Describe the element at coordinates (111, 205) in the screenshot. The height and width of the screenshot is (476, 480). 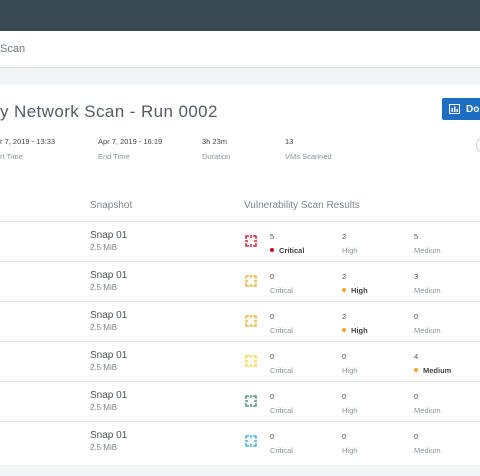
I see `column-header-snapshot: Snapshot` at that location.